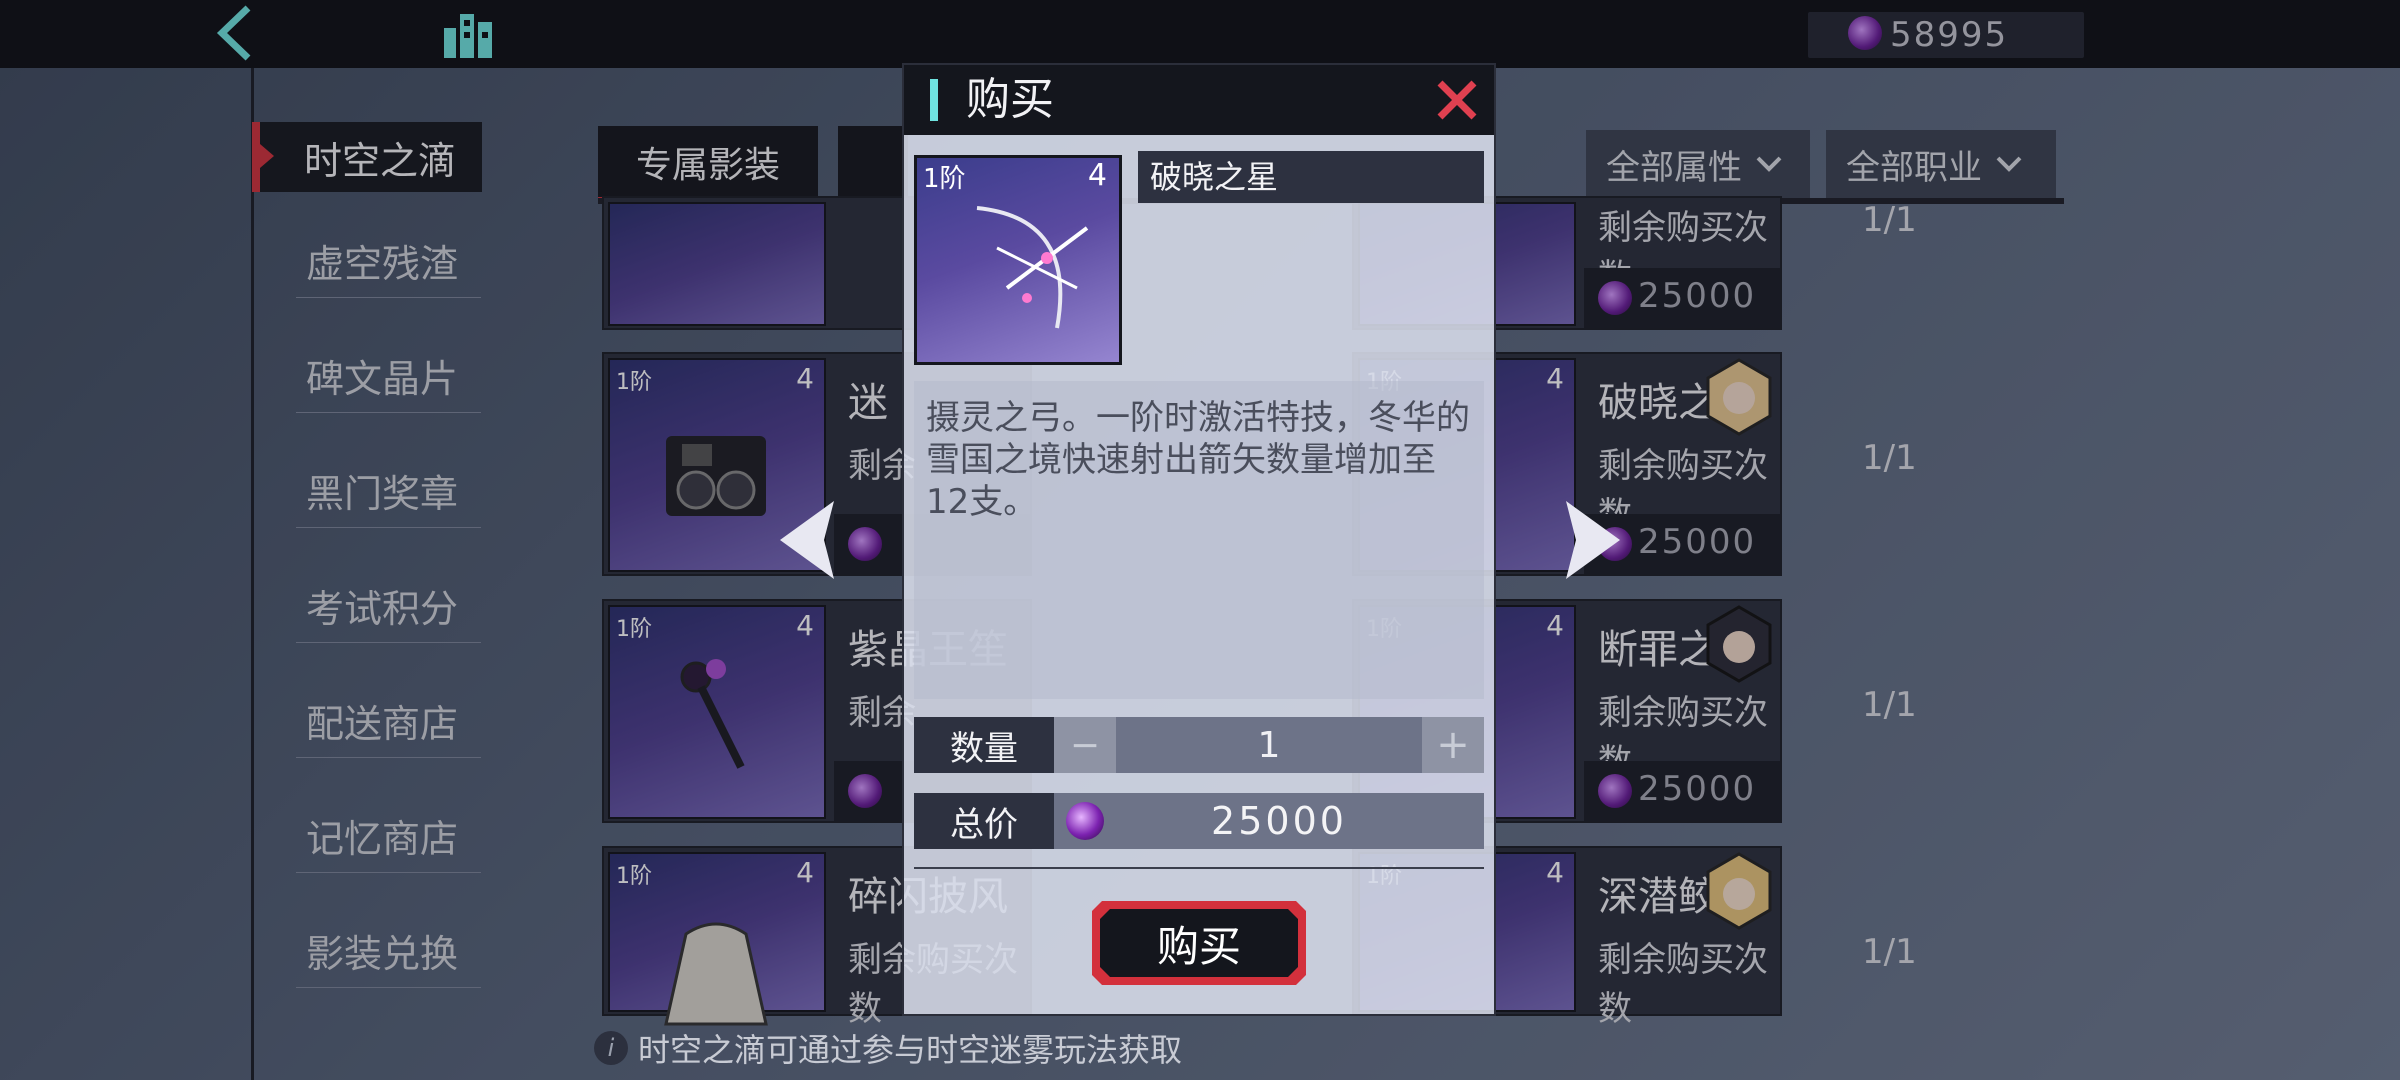 The width and height of the screenshot is (2400, 1080). I want to click on gem-icon, so click(1085, 821).